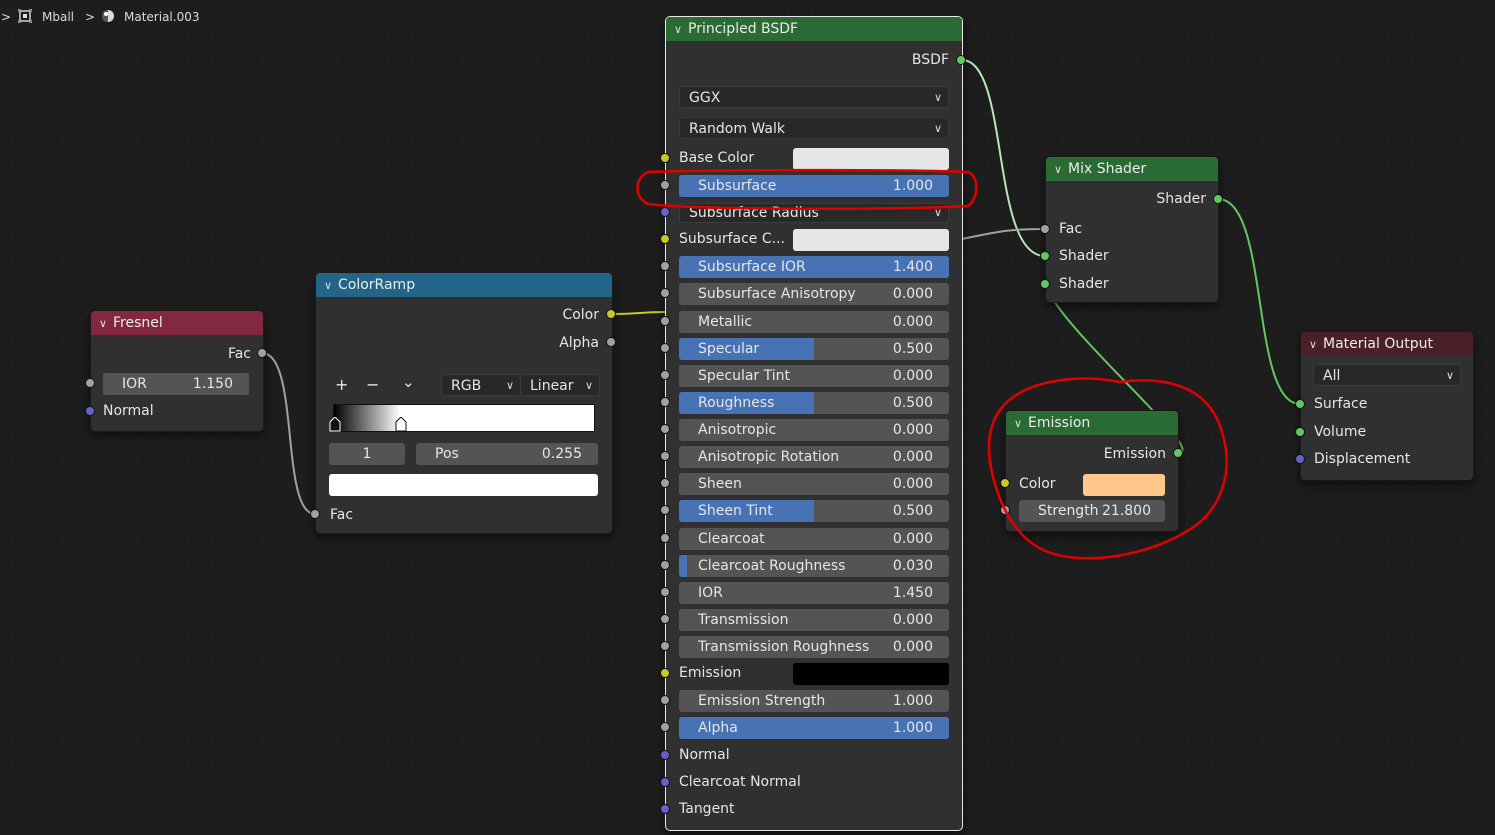  I want to click on link-fresnel-colorramp, so click(288, 433).